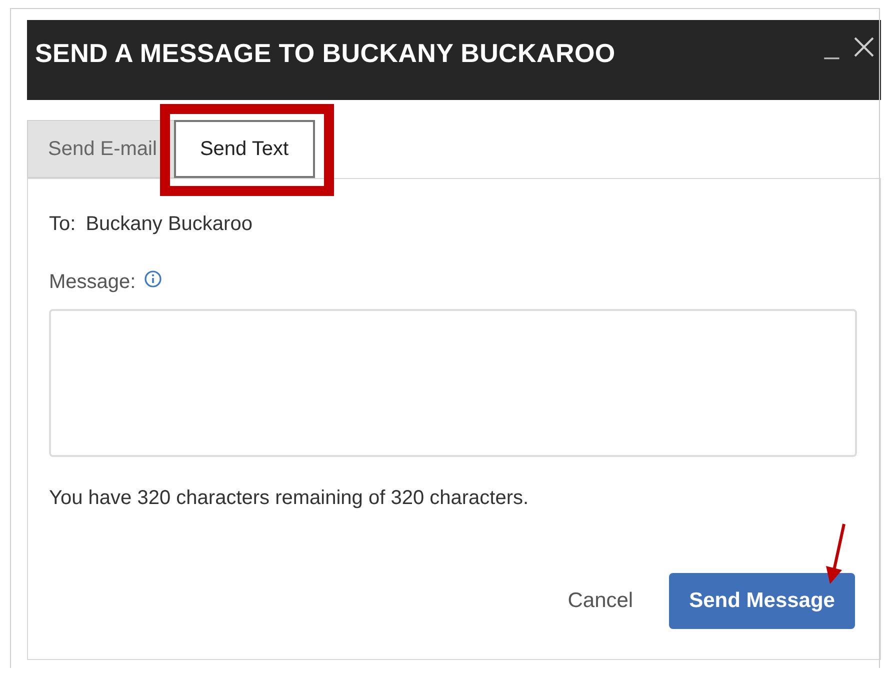  I want to click on message-label: Message:, so click(92, 282).